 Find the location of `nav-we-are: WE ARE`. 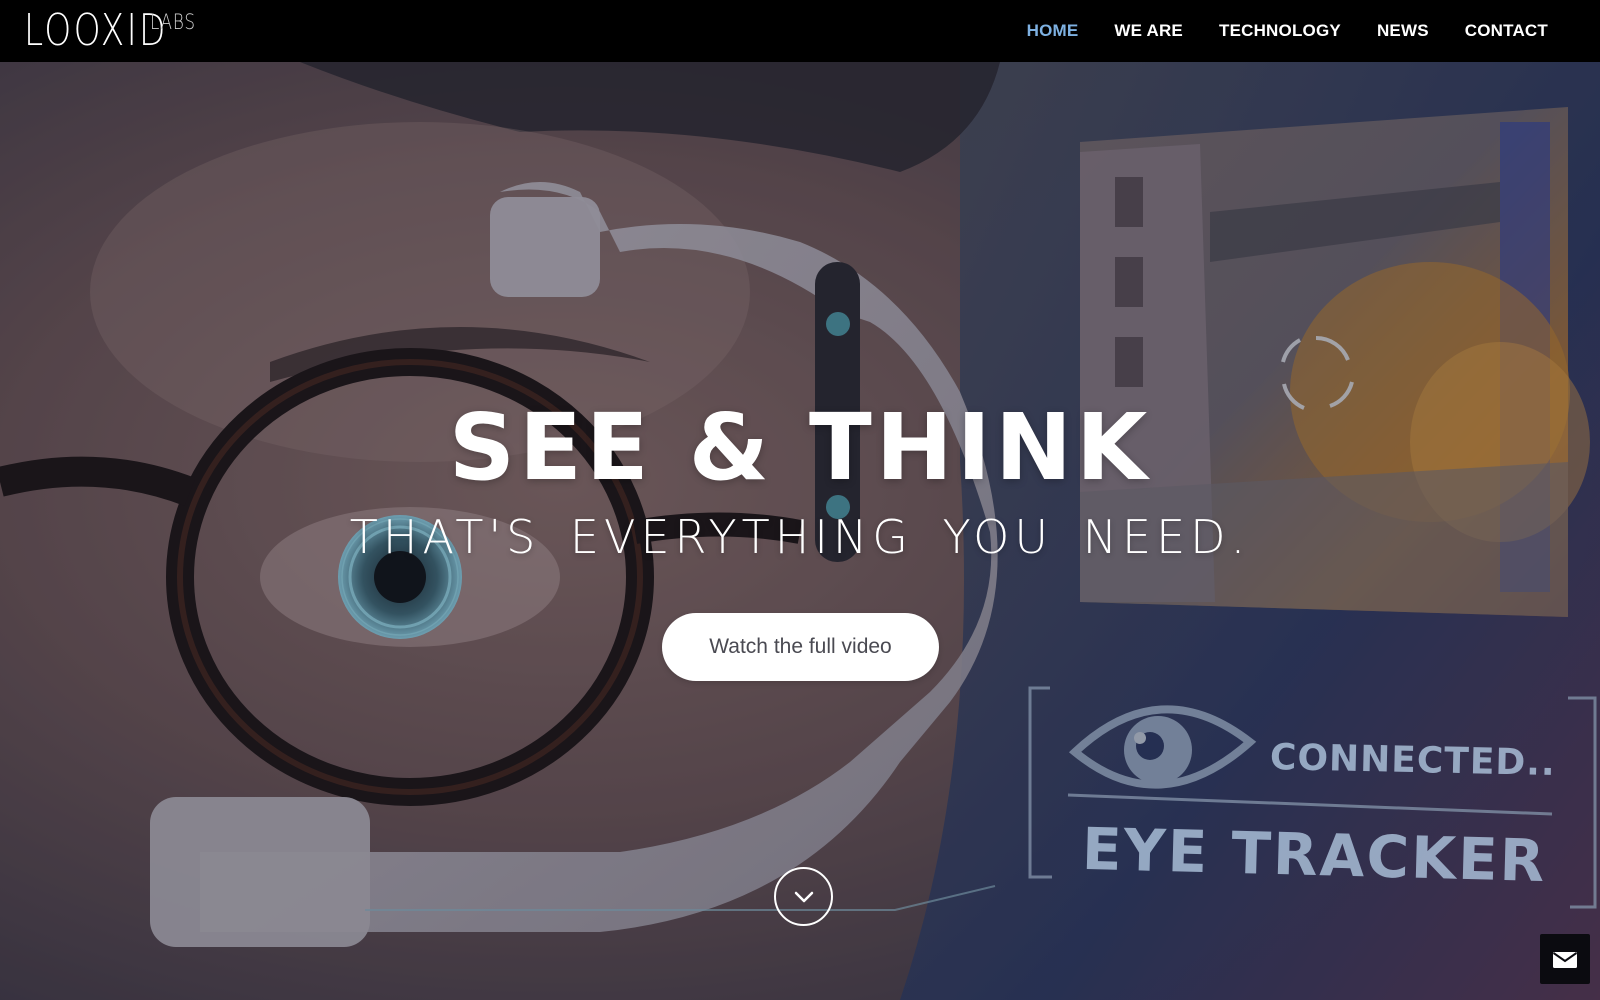

nav-we-are: WE ARE is located at coordinates (1148, 31).